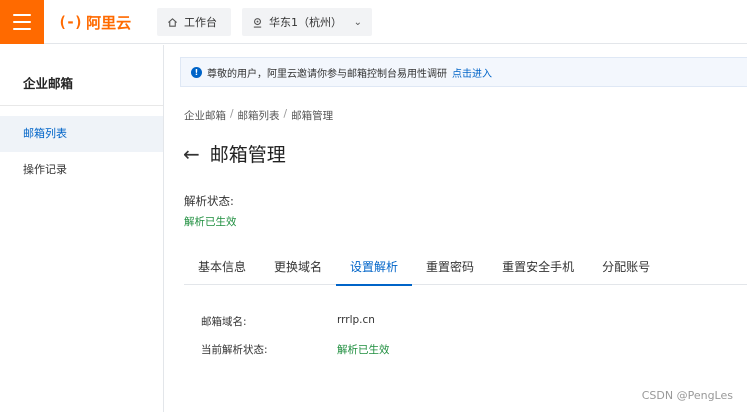 This screenshot has height=412, width=747. I want to click on sidebar-item-mailbox-list: 邮箱列表, so click(81, 134).